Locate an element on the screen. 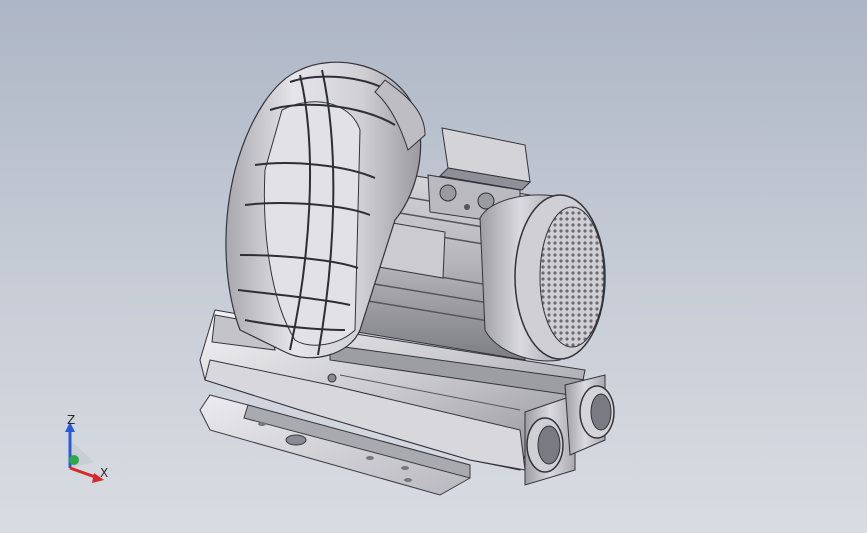 The height and width of the screenshot is (533, 867). y-axis-dot is located at coordinates (74, 460).